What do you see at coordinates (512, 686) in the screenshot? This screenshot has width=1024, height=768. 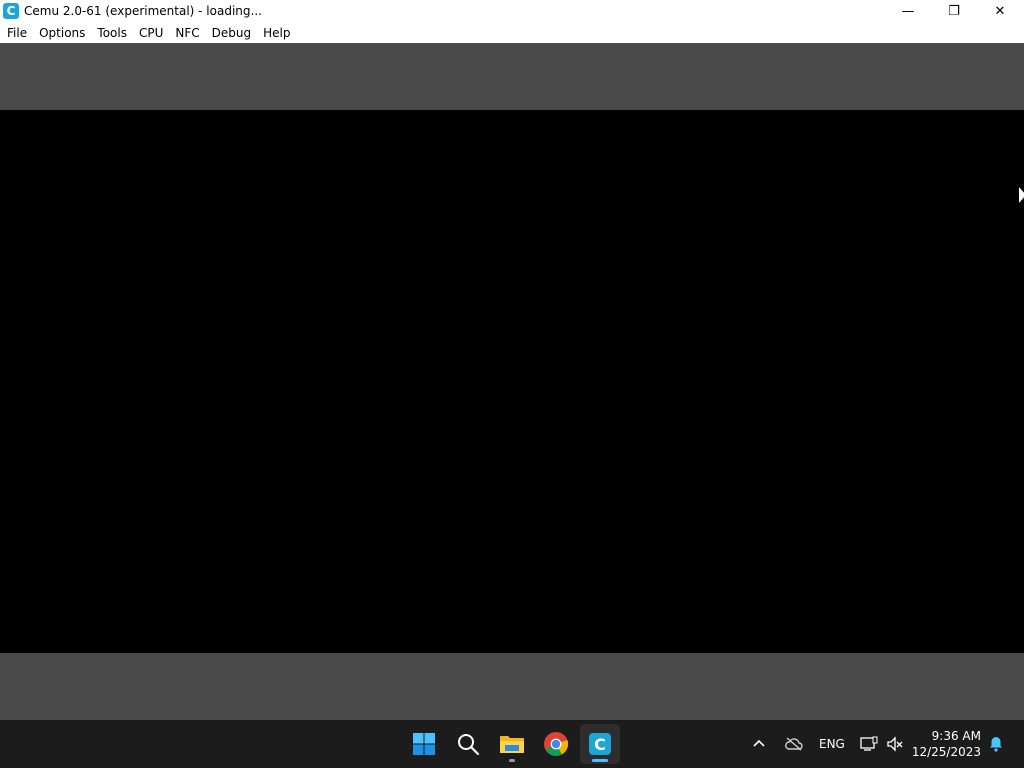 I see `letterbox-bottom` at bounding box center [512, 686].